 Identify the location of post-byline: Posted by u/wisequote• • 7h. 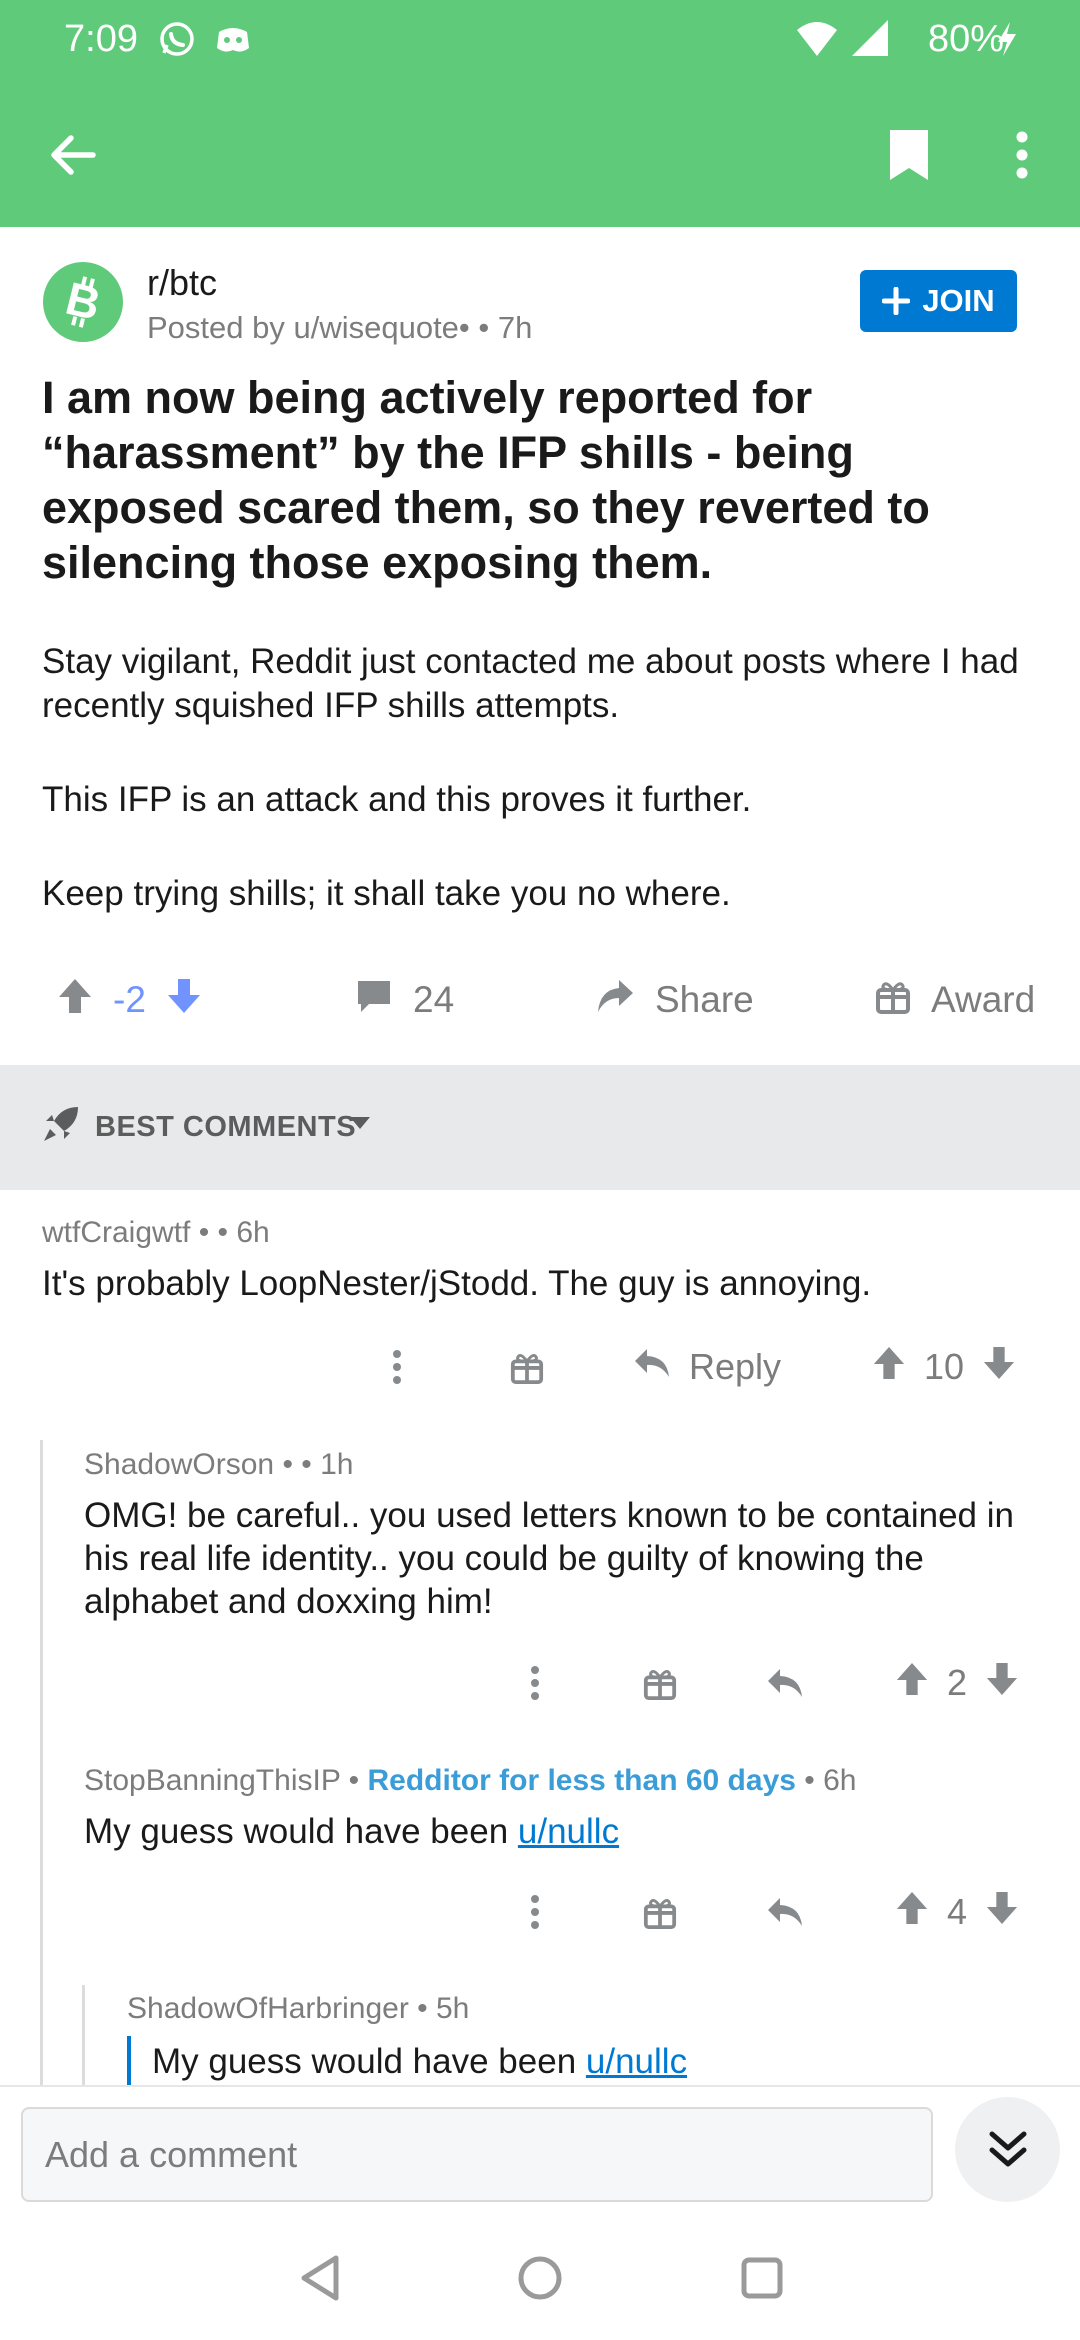
(340, 327).